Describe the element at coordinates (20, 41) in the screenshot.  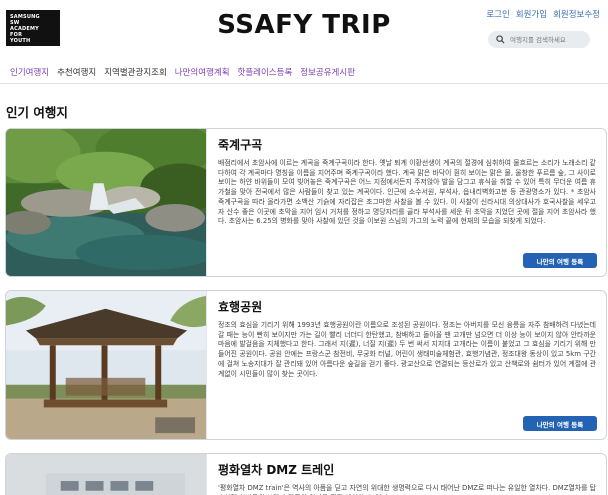
I see `logo-line: YOUTH` at that location.